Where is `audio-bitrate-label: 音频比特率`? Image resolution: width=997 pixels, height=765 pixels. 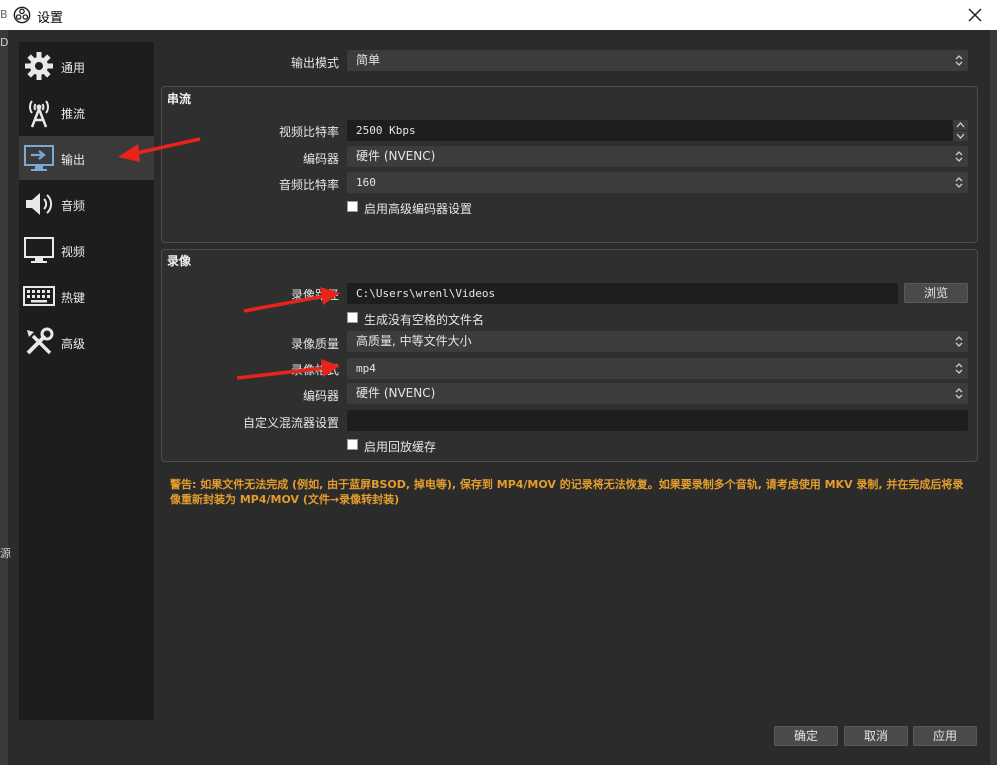
audio-bitrate-label: 音频比特率 is located at coordinates (308, 185).